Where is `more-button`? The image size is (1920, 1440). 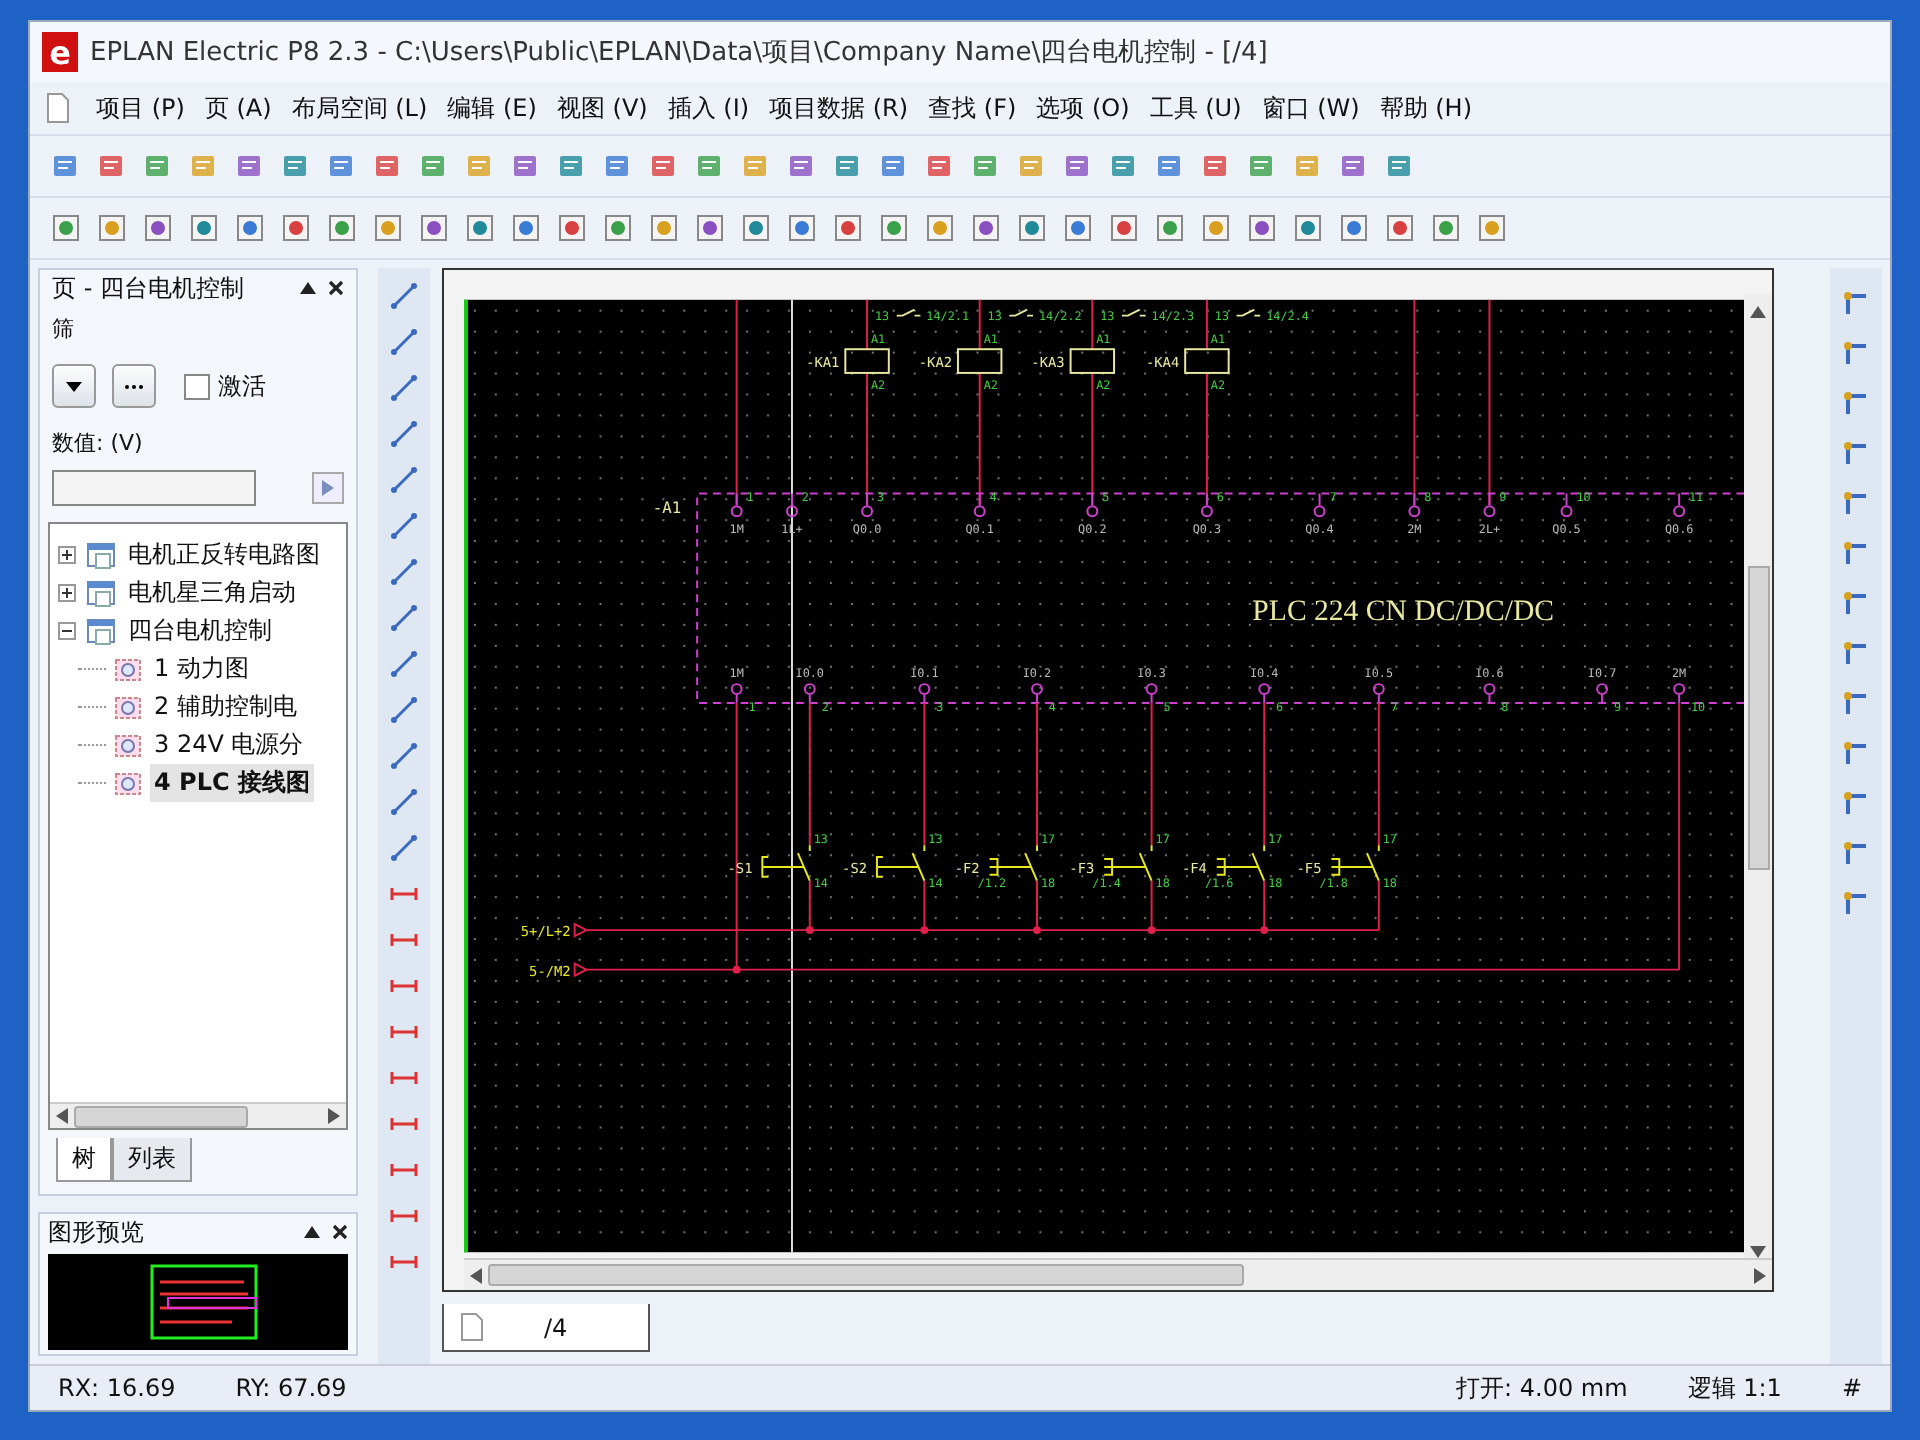 more-button is located at coordinates (134, 386).